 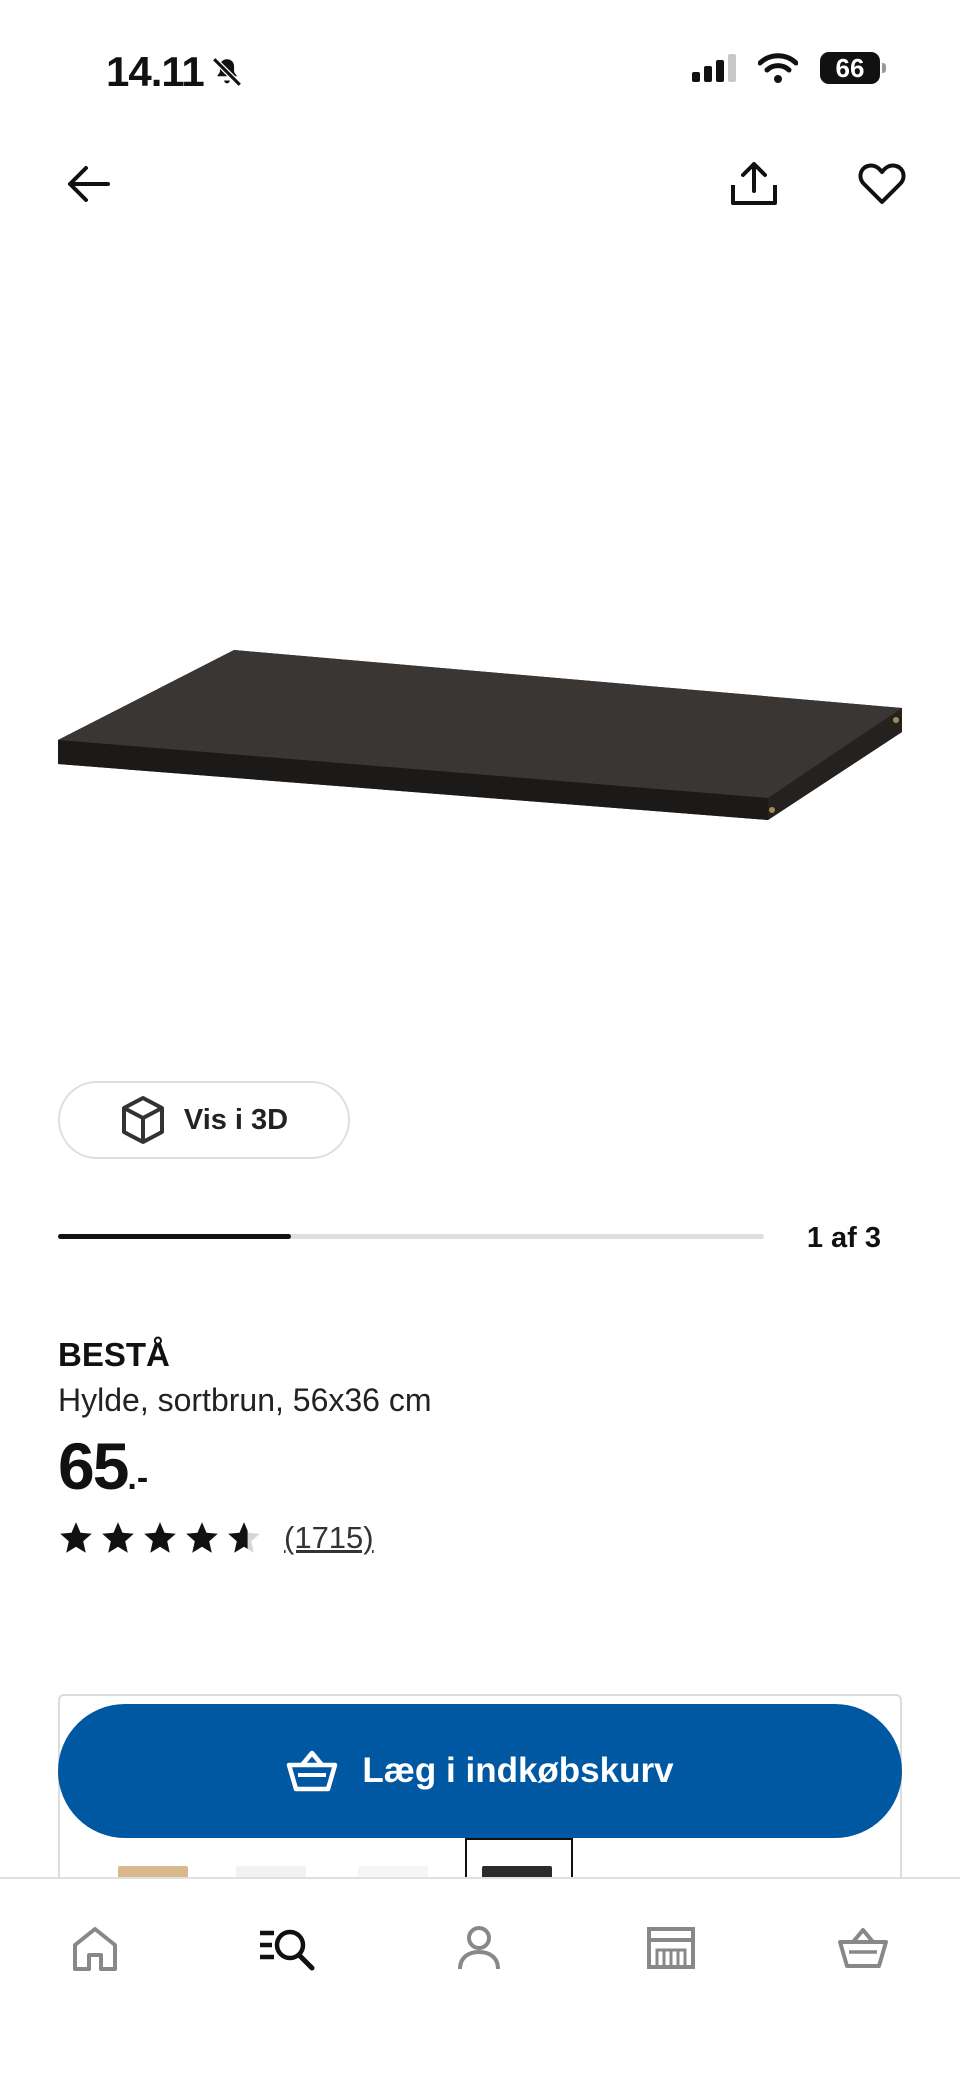 I want to click on share-button, so click(x=754, y=184).